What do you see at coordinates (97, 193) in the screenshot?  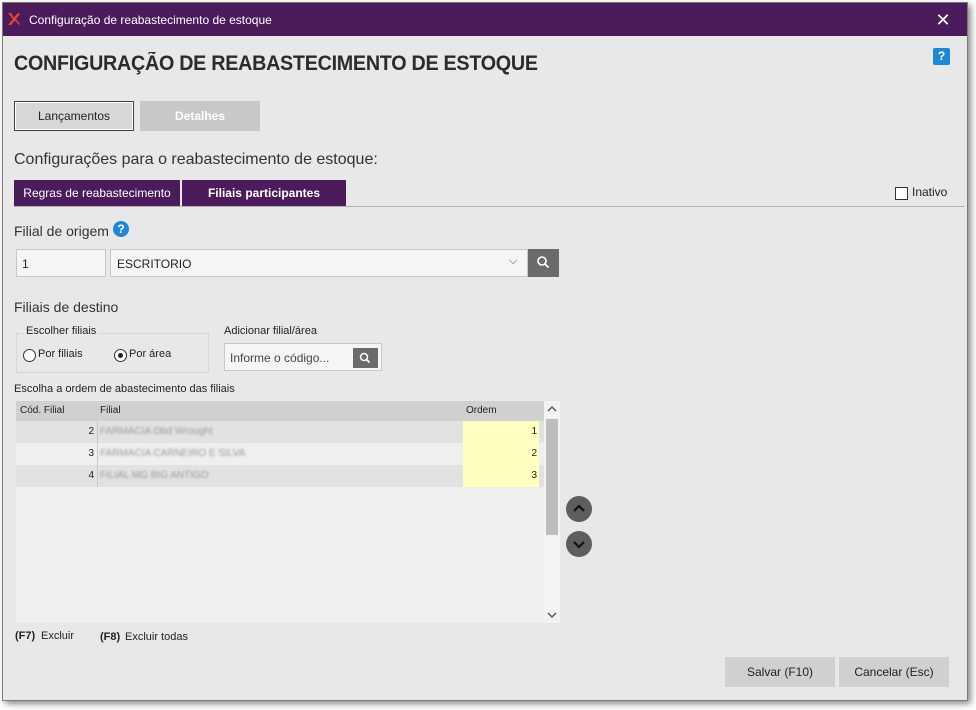 I see `tab-regras-reabastecimento: Regras de reabastecimento` at bounding box center [97, 193].